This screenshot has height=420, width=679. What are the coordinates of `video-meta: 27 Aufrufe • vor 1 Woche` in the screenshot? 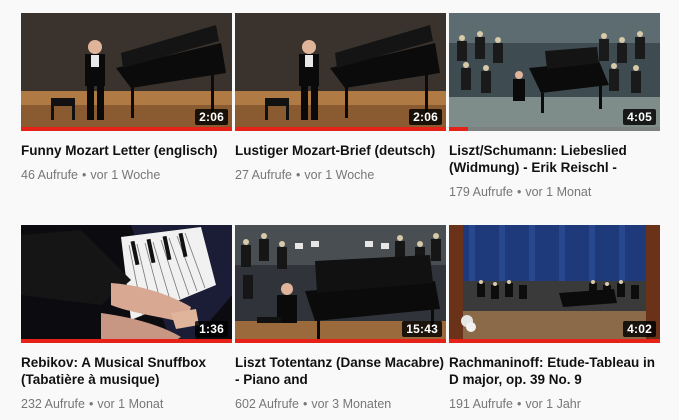 It's located at (340, 175).